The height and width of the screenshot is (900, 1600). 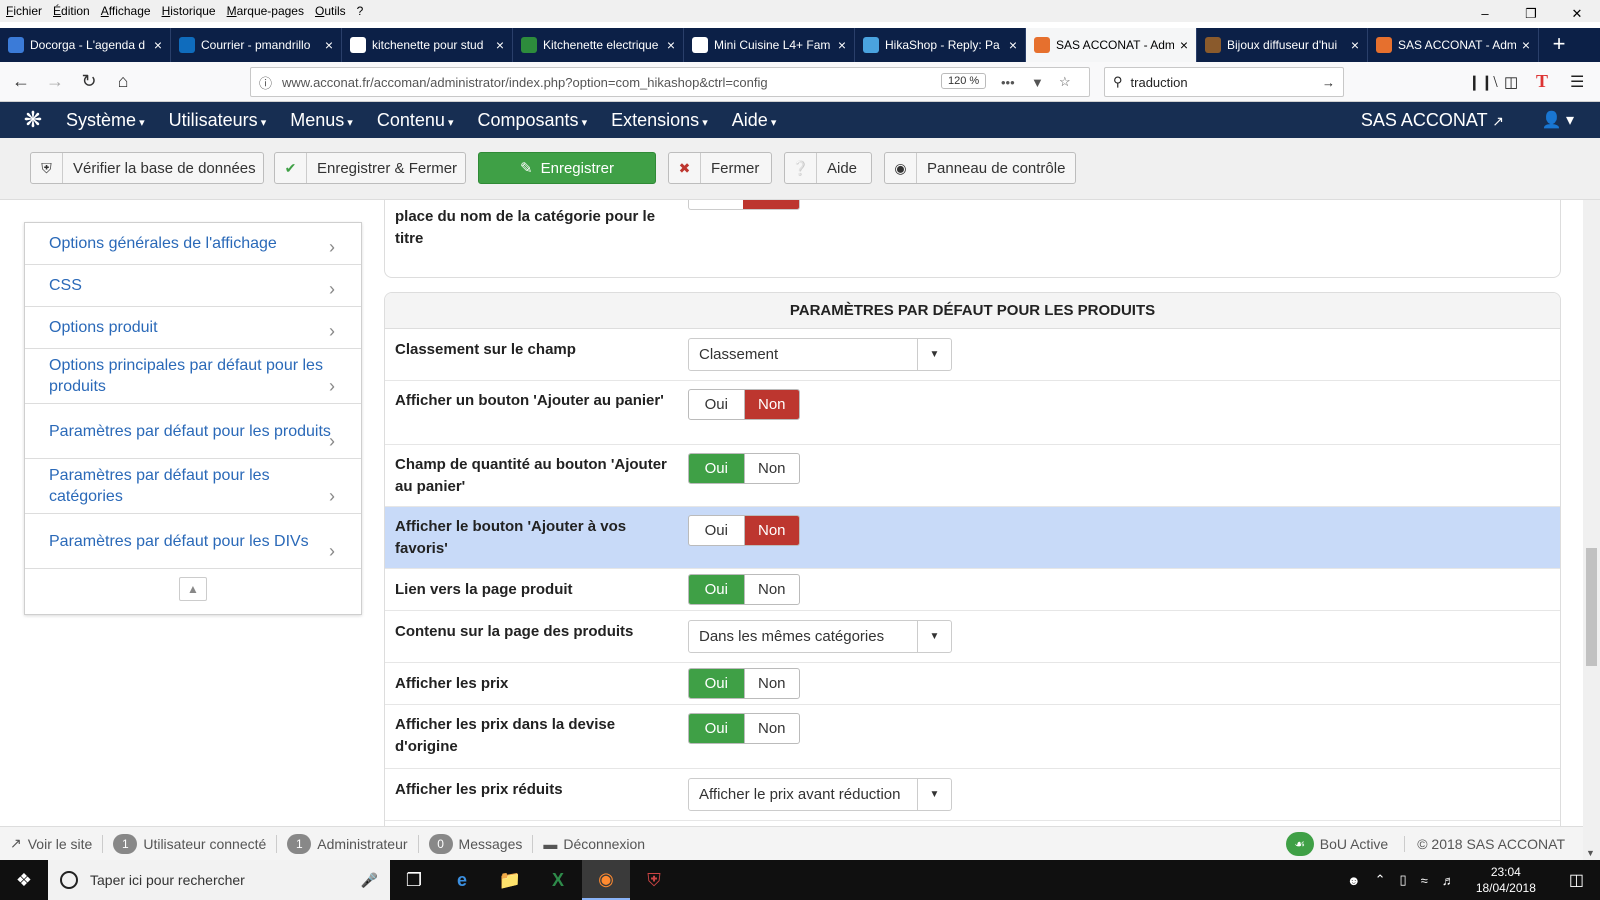 What do you see at coordinates (256, 45) in the screenshot?
I see `browser-tab: Courrier - pmandrillo ×` at bounding box center [256, 45].